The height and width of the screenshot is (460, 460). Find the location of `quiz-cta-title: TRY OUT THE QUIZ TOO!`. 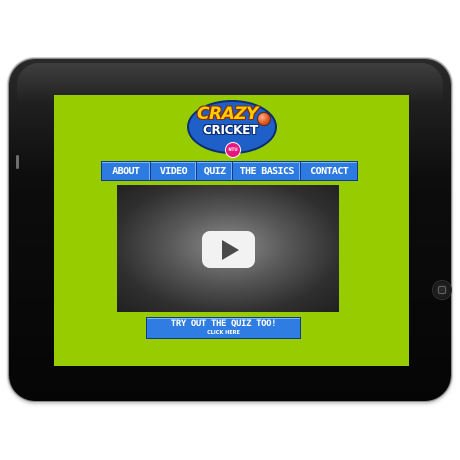

quiz-cta-title: TRY OUT THE QUIZ TOO! is located at coordinates (223, 324).